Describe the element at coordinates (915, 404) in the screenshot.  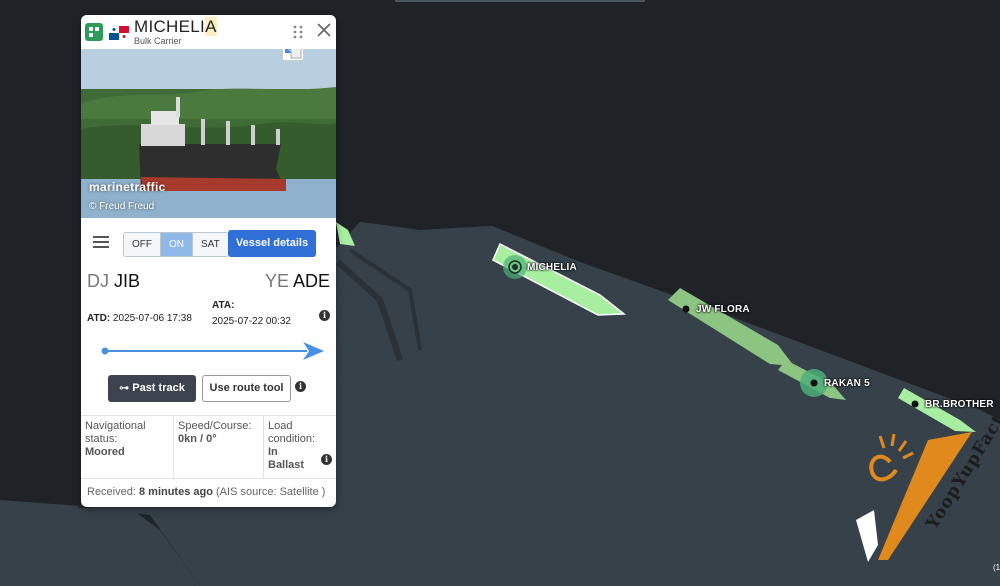
I see `vessel-dot-br-brother` at that location.